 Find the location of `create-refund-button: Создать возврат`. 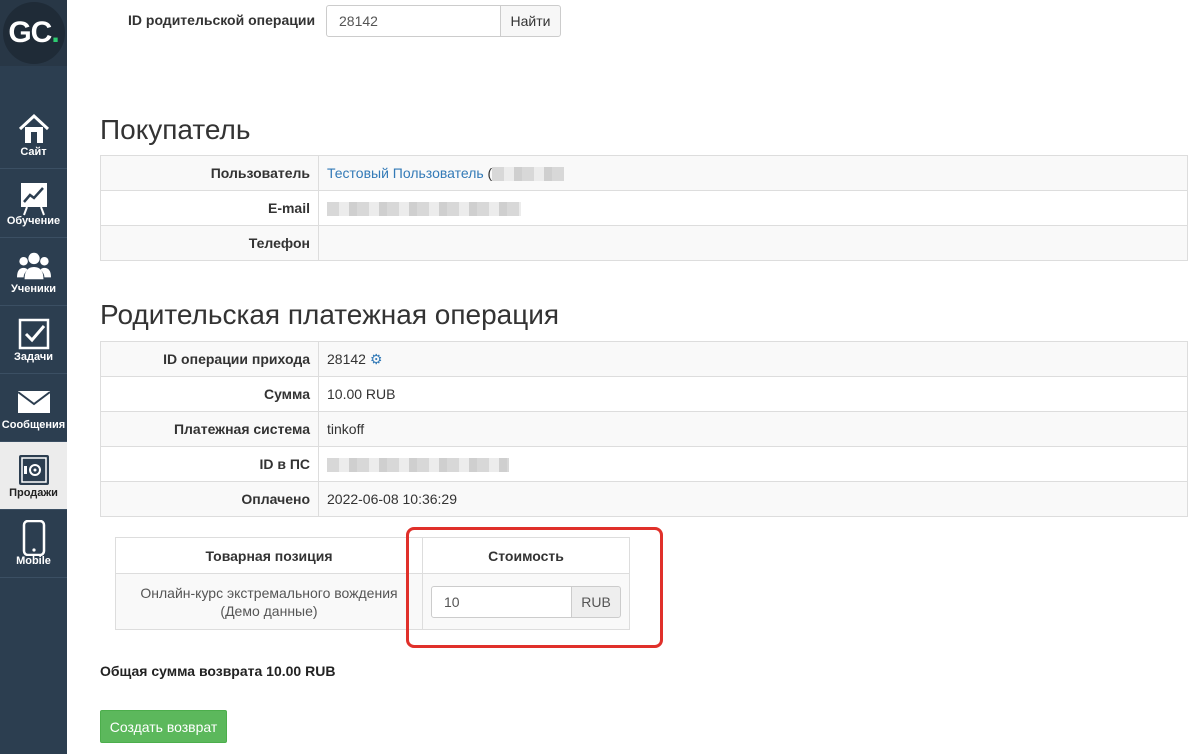

create-refund-button: Создать возврат is located at coordinates (163, 726).